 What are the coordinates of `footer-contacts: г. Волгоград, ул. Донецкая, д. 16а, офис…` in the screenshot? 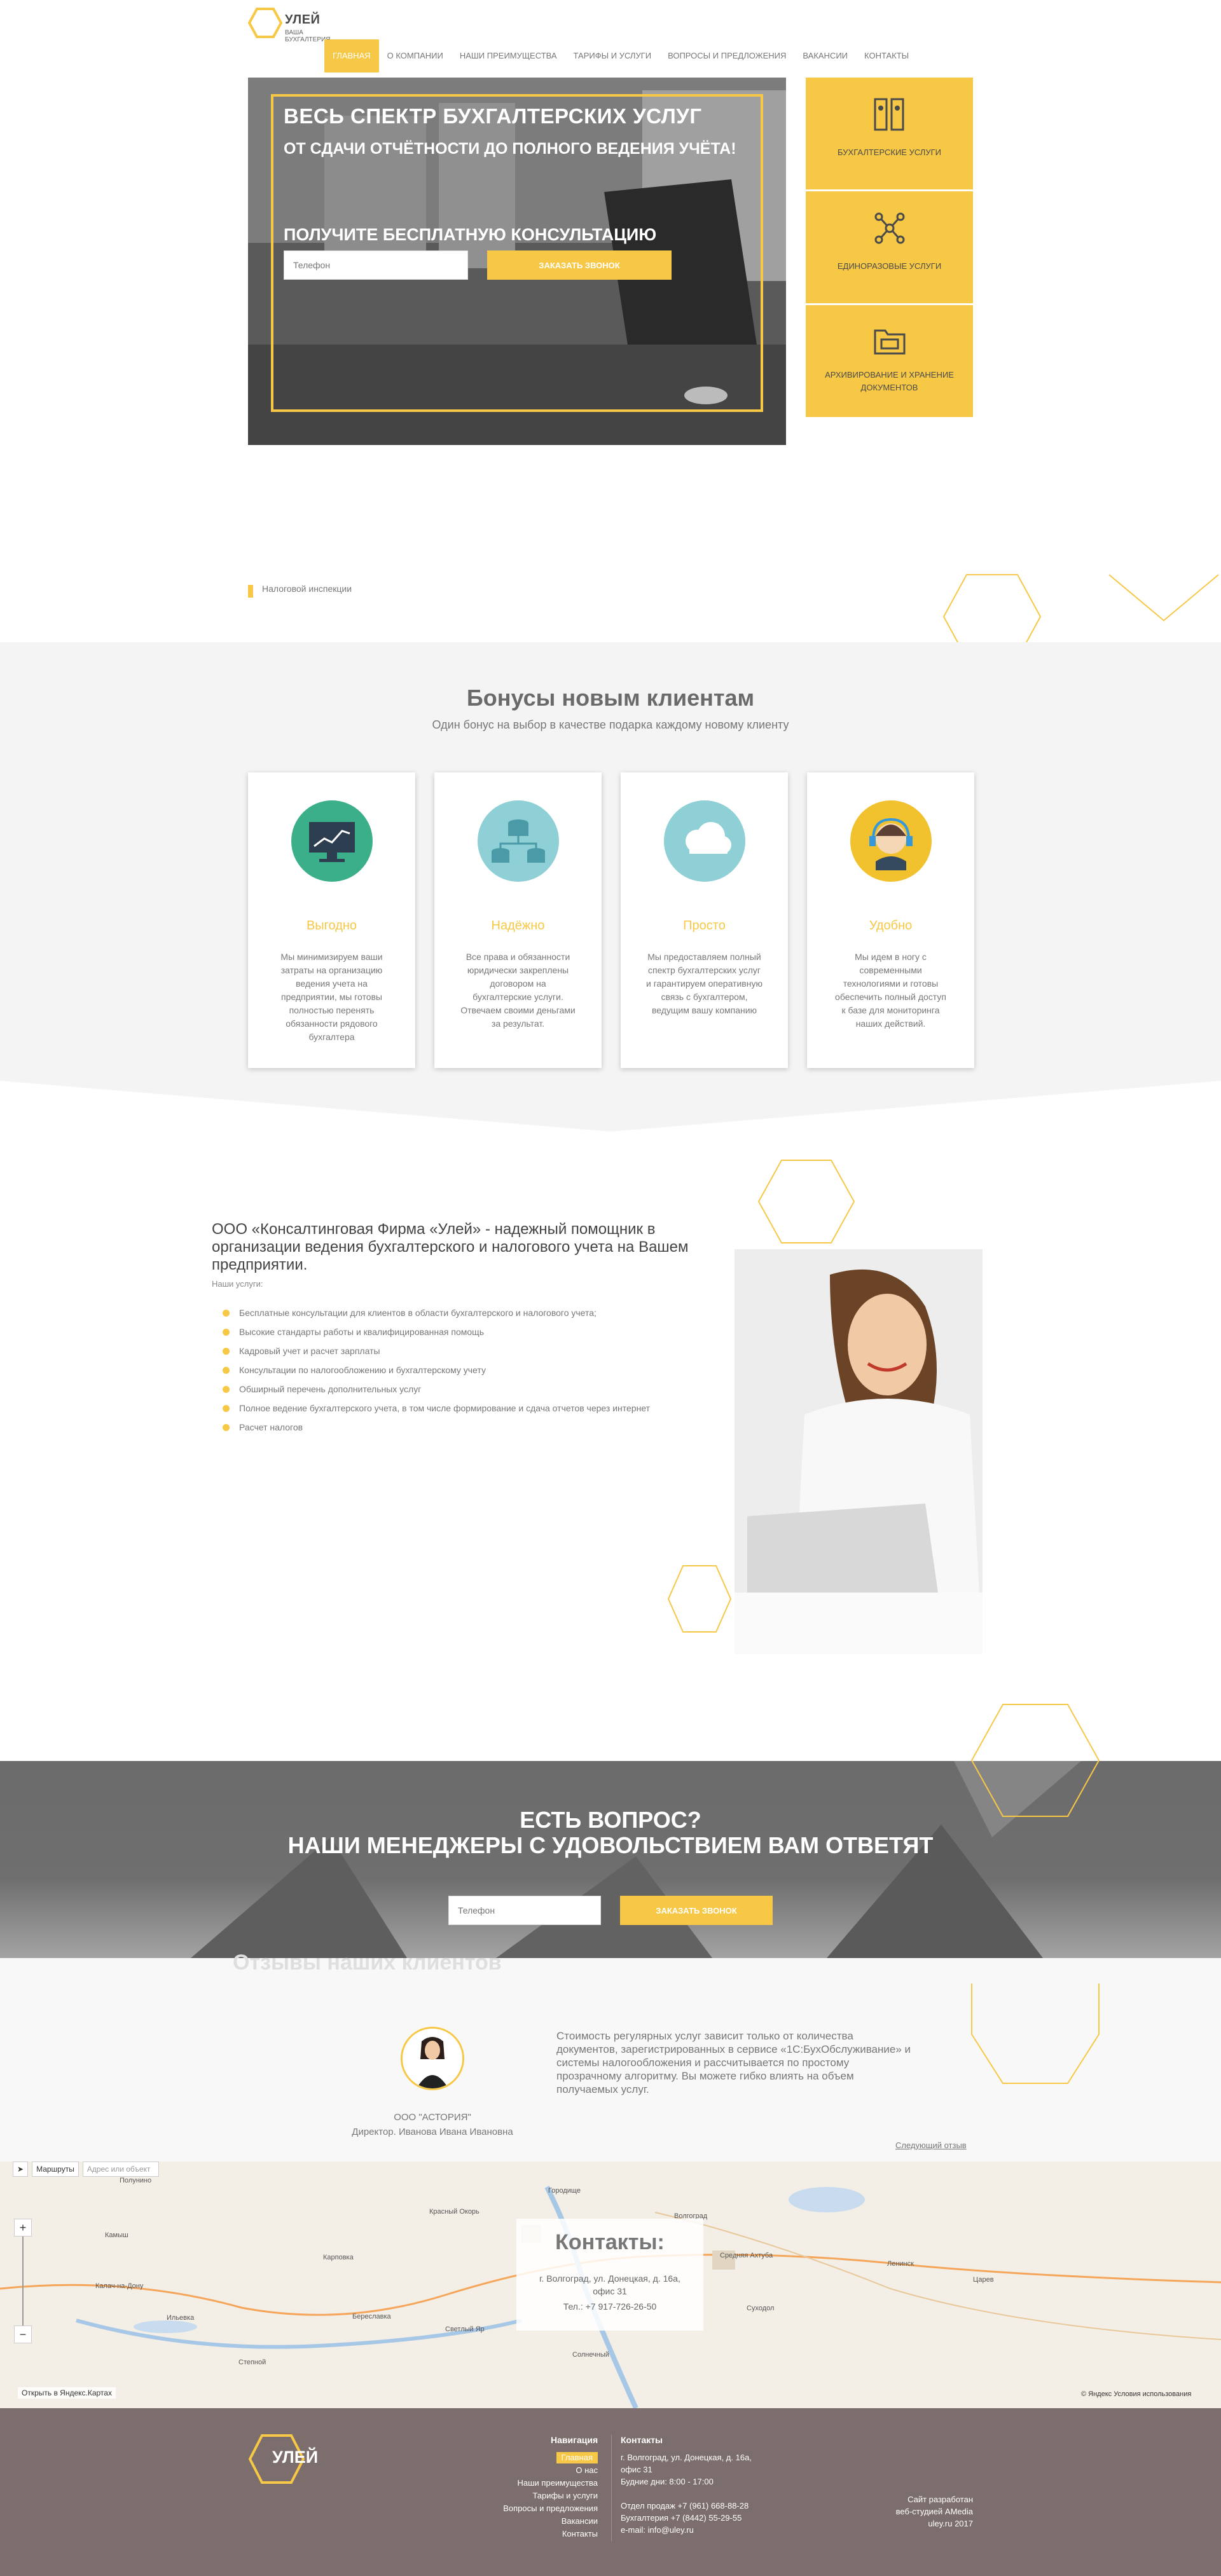 It's located at (703, 2493).